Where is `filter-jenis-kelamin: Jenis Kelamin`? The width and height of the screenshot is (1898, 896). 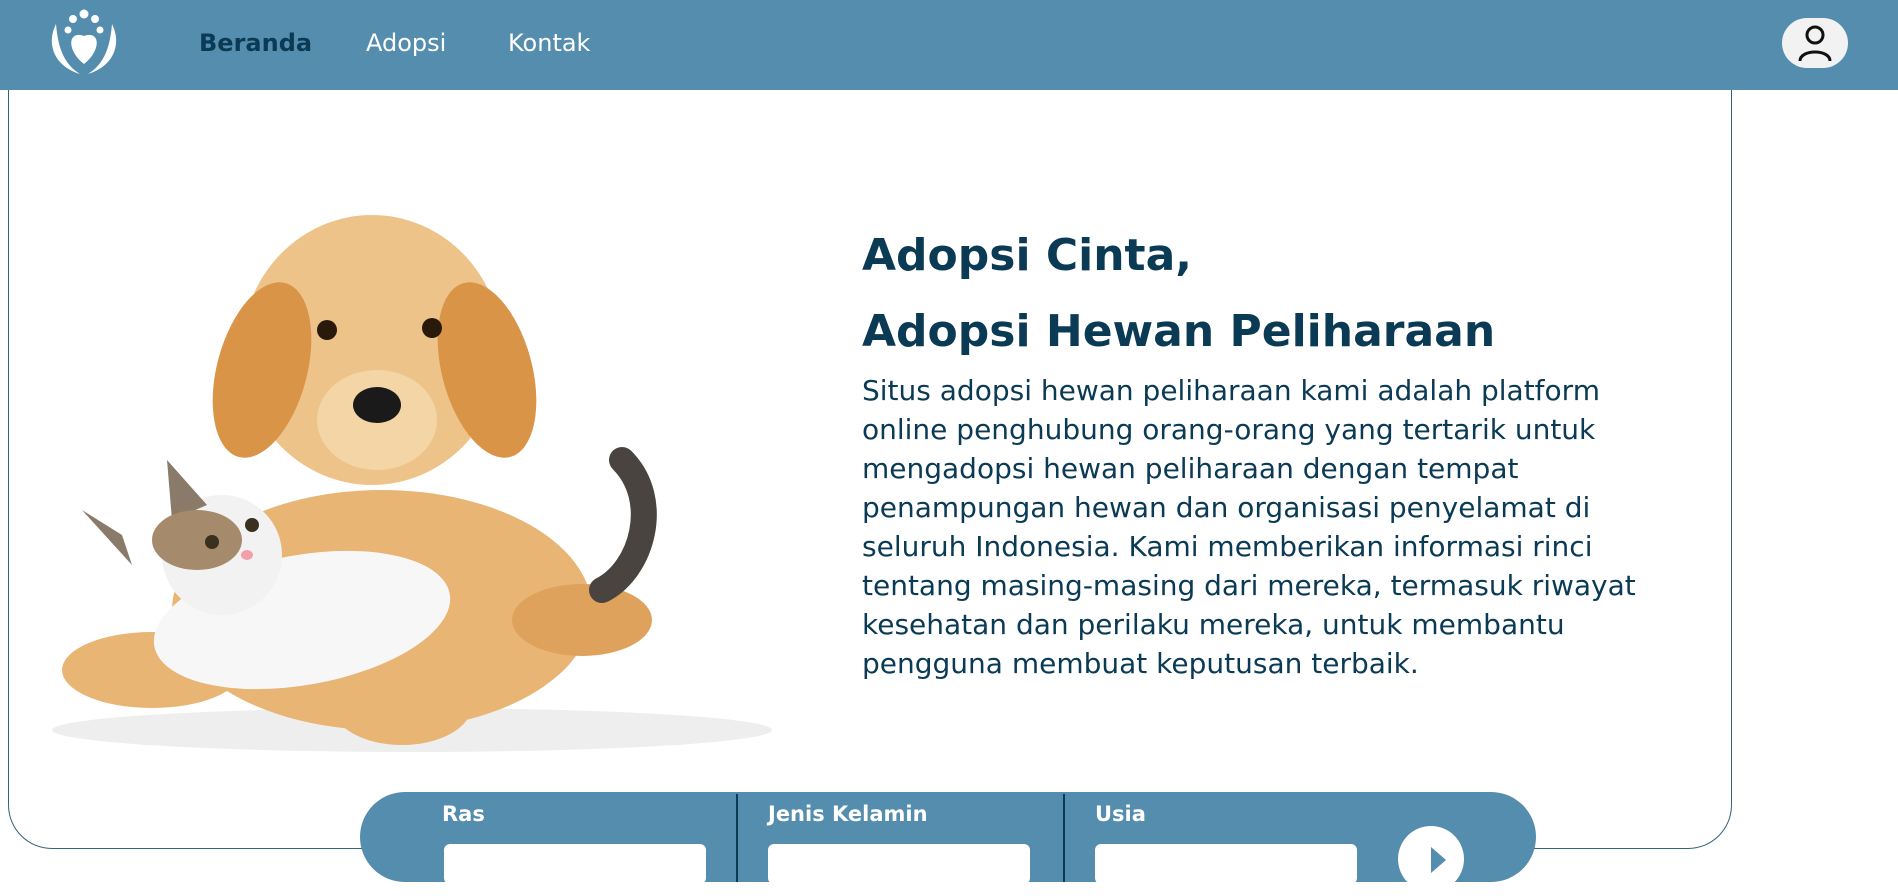 filter-jenis-kelamin: Jenis Kelamin is located at coordinates (901, 838).